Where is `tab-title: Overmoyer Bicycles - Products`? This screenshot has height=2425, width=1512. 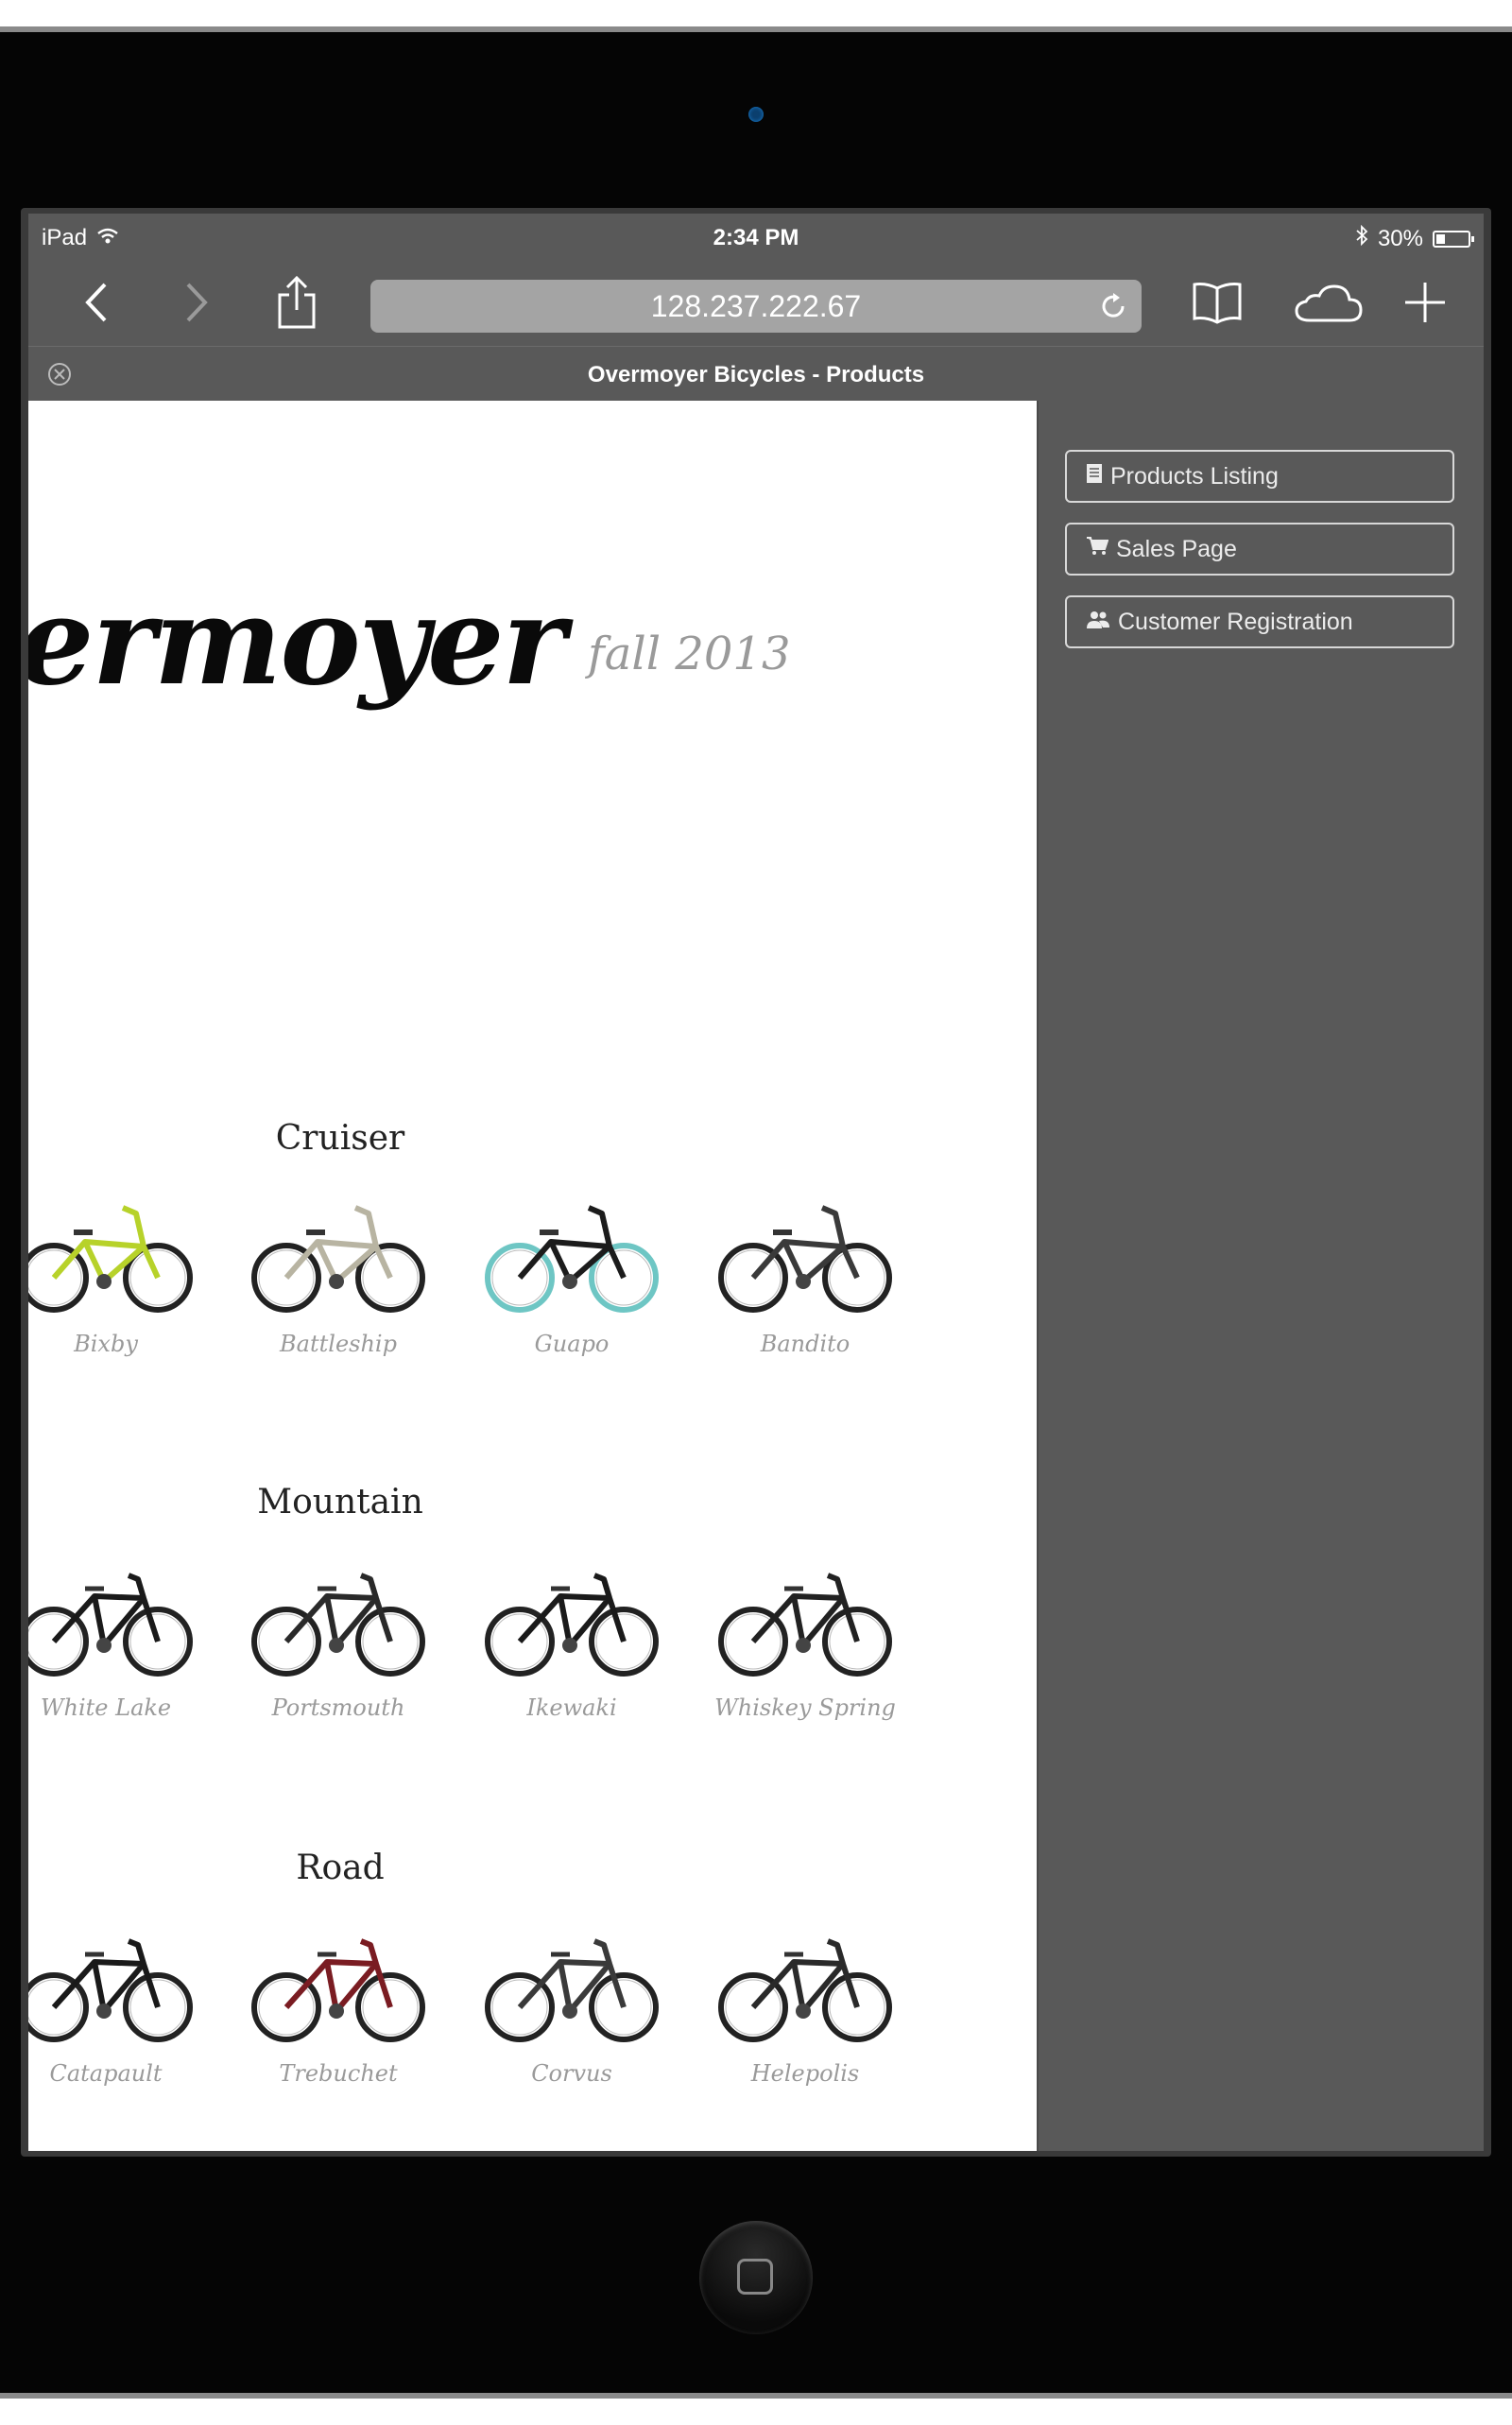
tab-title: Overmoyer Bicycles - Products is located at coordinates (756, 375).